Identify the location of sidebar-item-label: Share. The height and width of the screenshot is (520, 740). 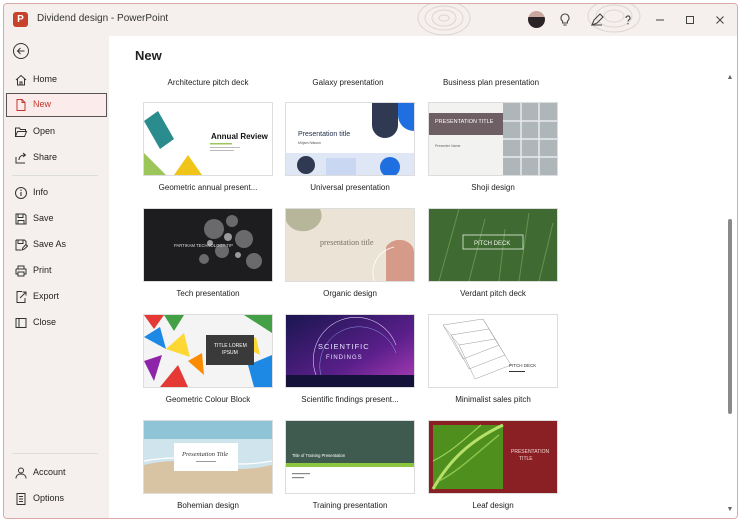
(45, 157).